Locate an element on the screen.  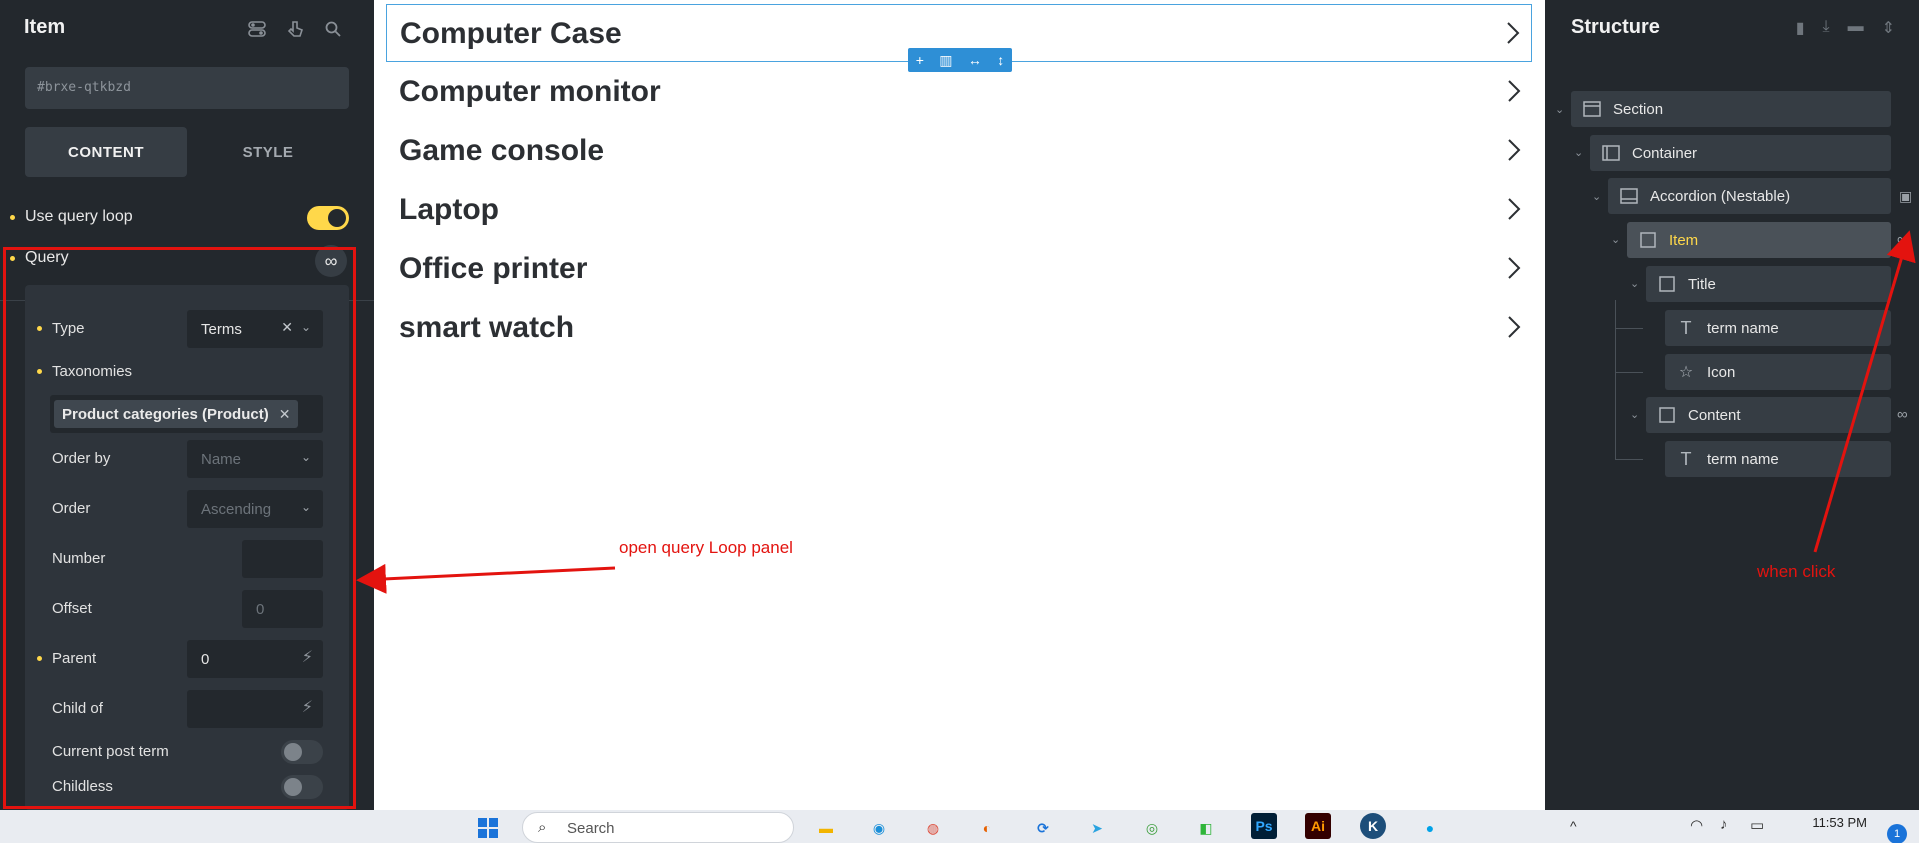
taskbar-search: Search is located at coordinates (658, 827).